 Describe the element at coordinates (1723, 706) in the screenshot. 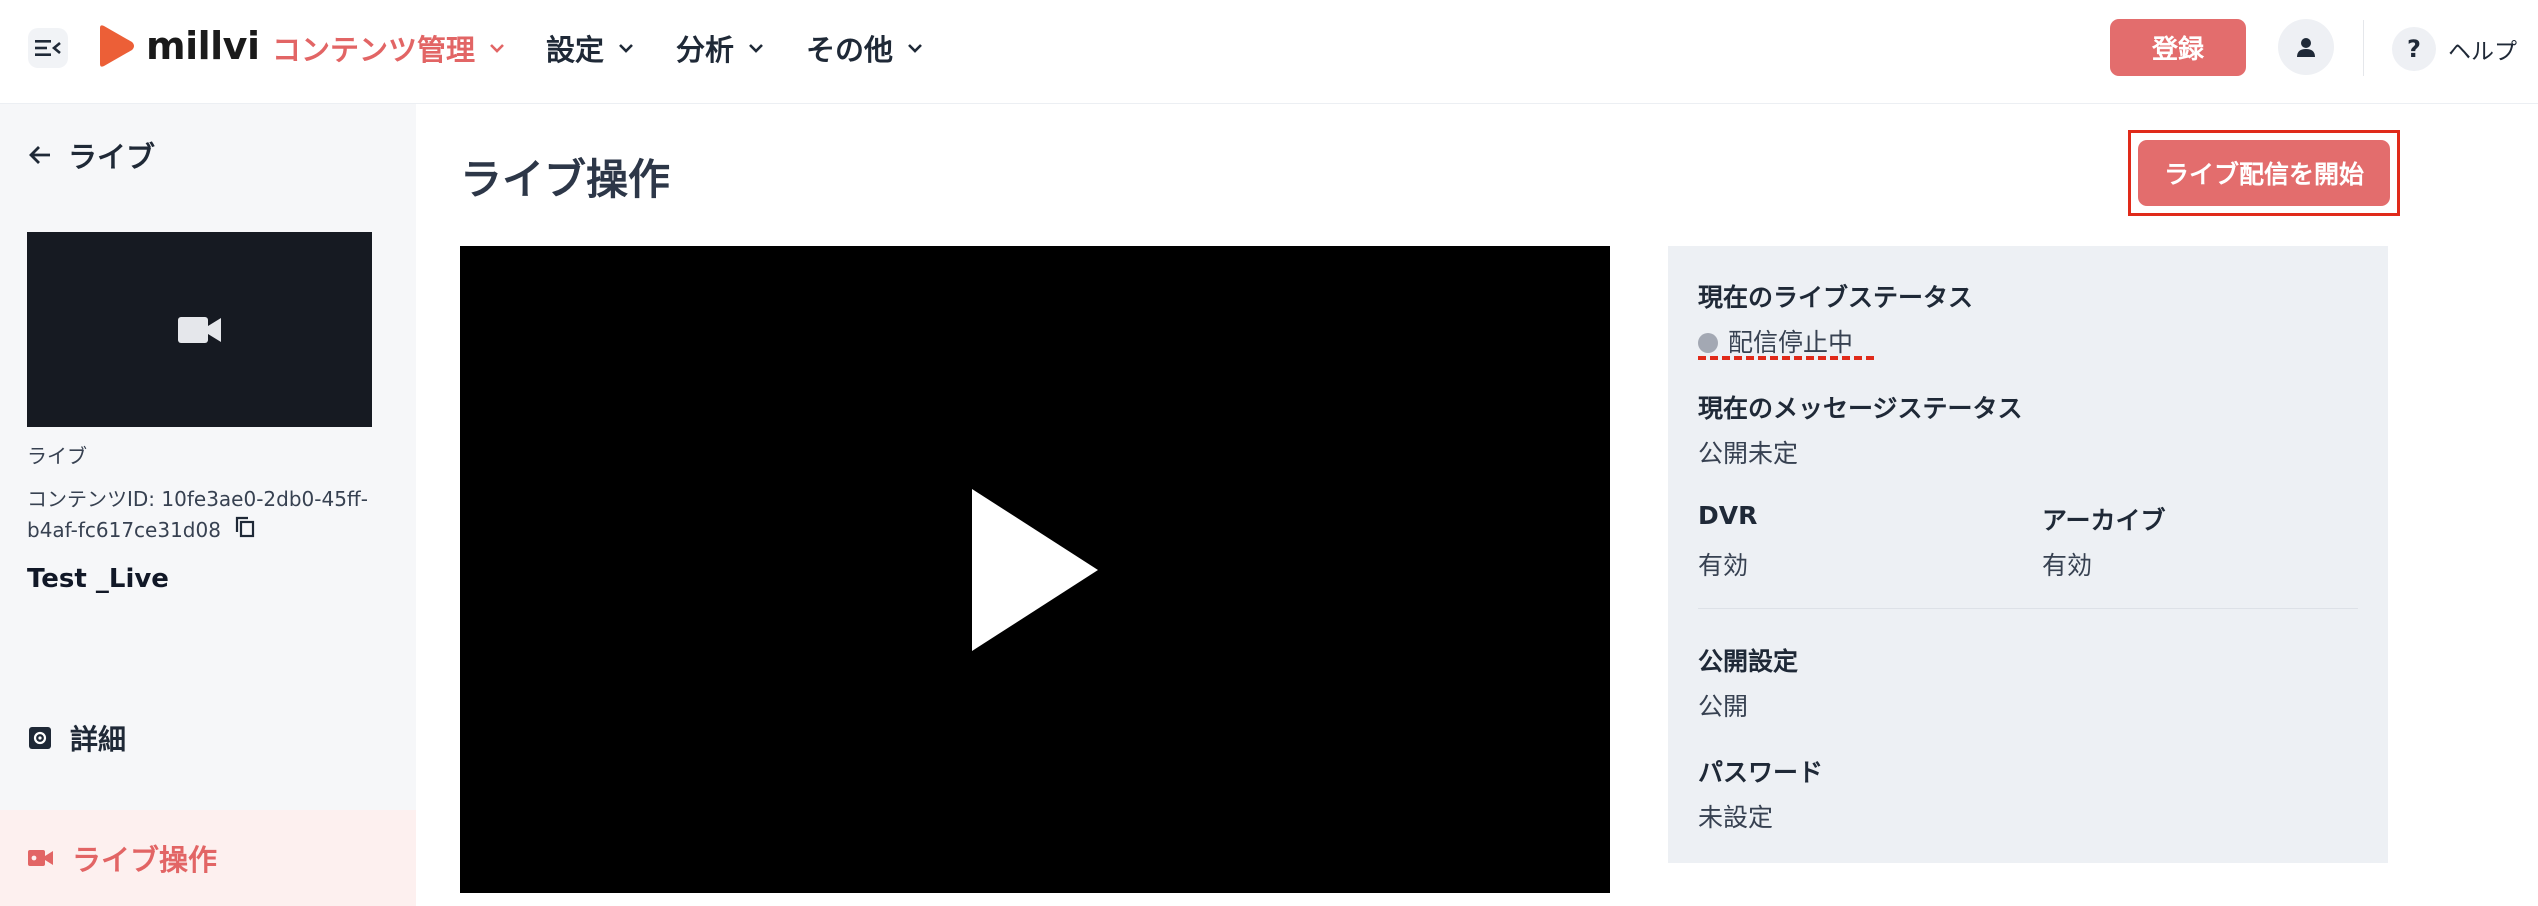

I see `publish-setting-value: 公開` at that location.